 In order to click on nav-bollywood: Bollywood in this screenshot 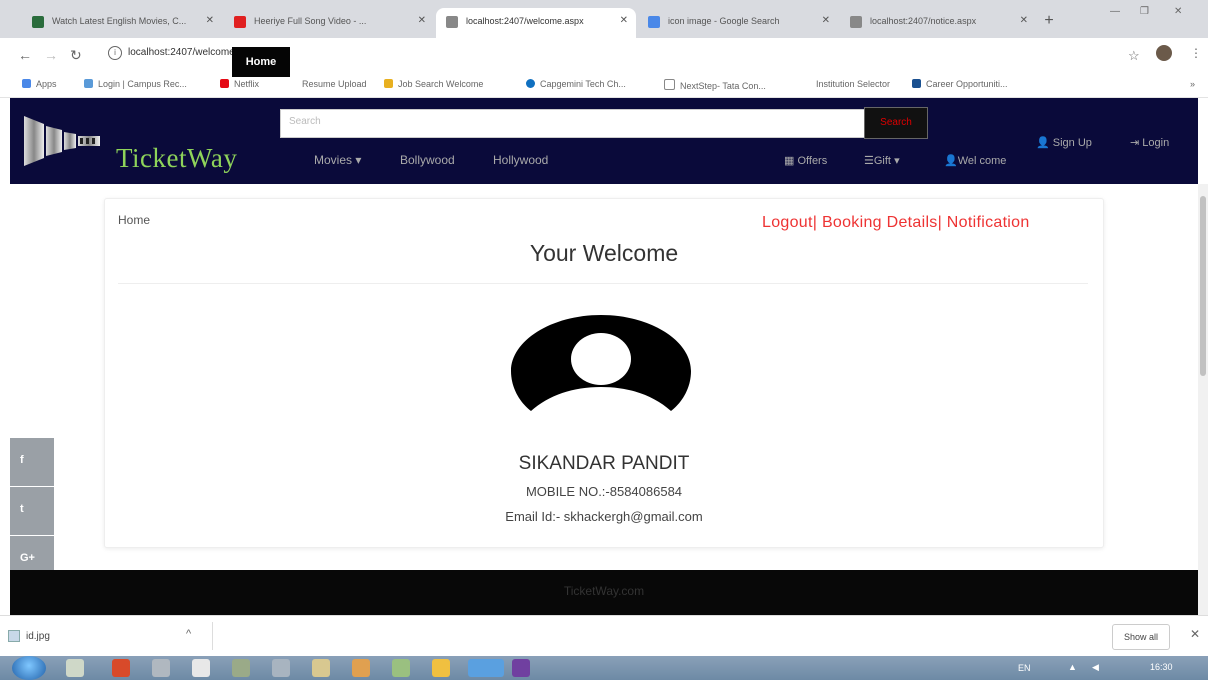, I will do `click(427, 160)`.